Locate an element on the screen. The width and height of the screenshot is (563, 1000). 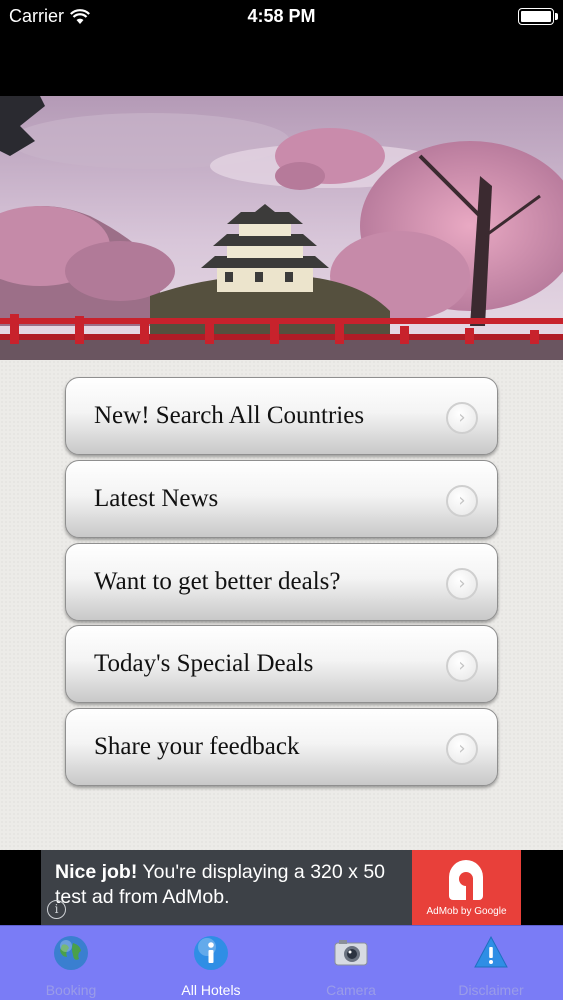
tab-all-hotels: All Hotels is located at coordinates (211, 963).